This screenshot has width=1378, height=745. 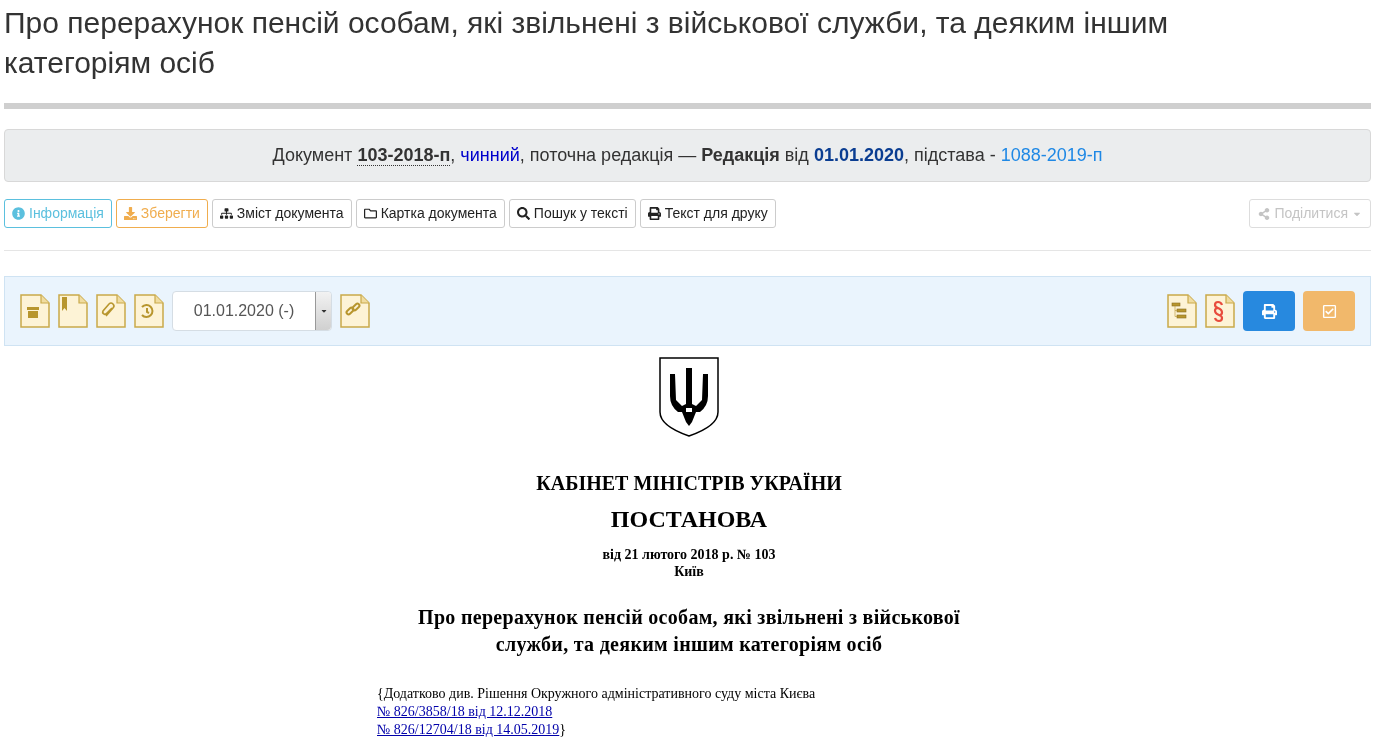 What do you see at coordinates (73, 311) in the screenshot?
I see `bookmark-page-icon` at bounding box center [73, 311].